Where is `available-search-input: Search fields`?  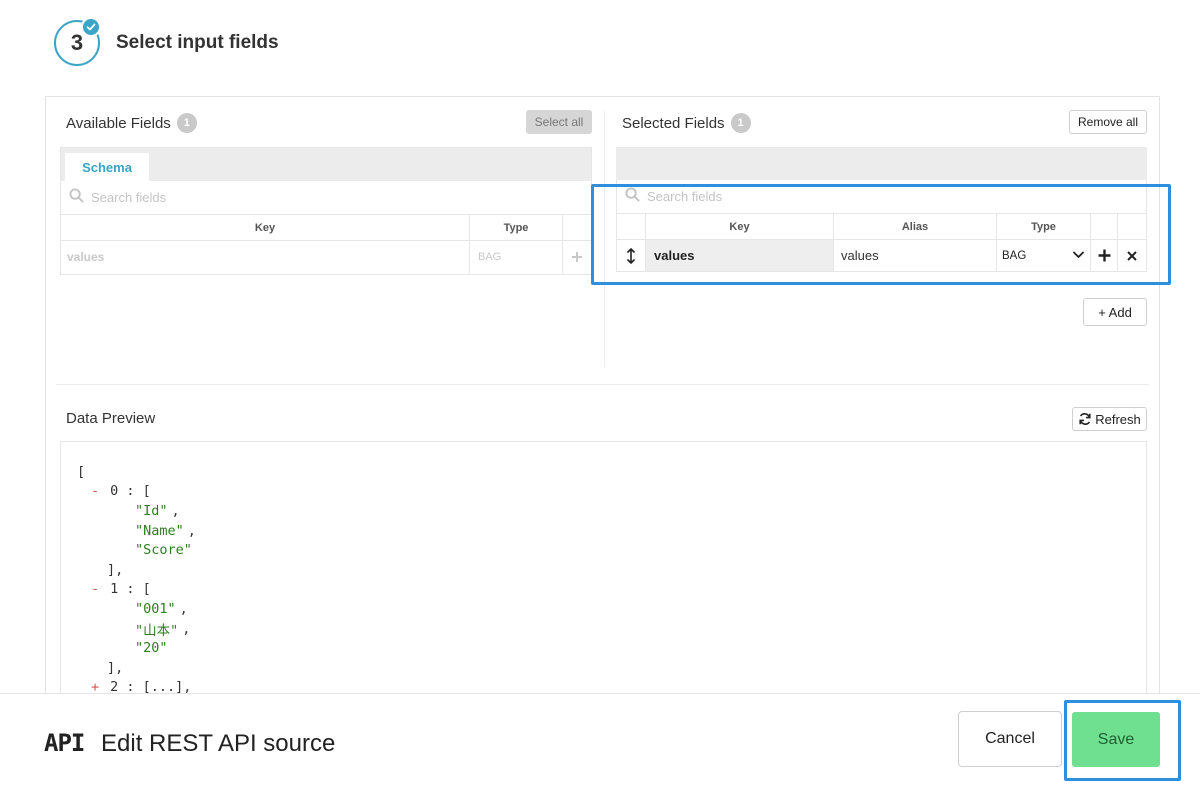 available-search-input: Search fields is located at coordinates (326, 198).